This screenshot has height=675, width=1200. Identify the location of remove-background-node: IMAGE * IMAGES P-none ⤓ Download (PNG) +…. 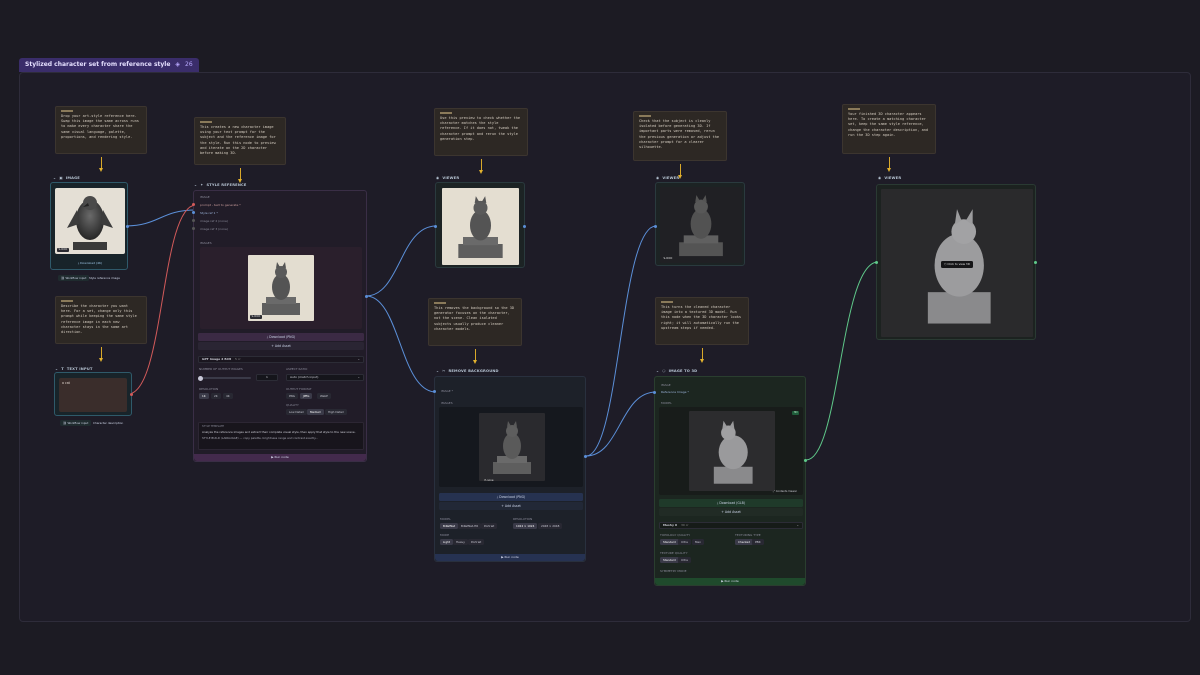
(510, 469).